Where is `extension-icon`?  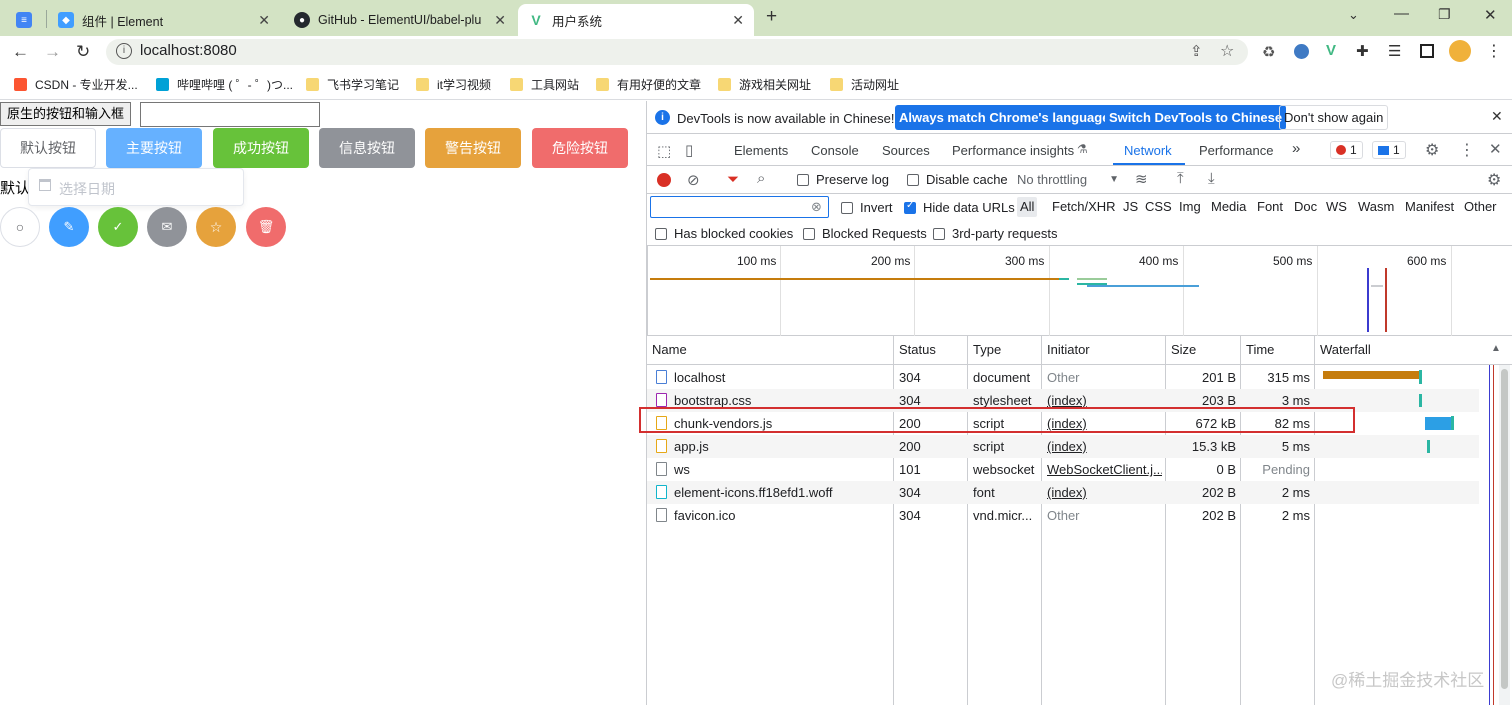
extension-icon is located at coordinates (1301, 51).